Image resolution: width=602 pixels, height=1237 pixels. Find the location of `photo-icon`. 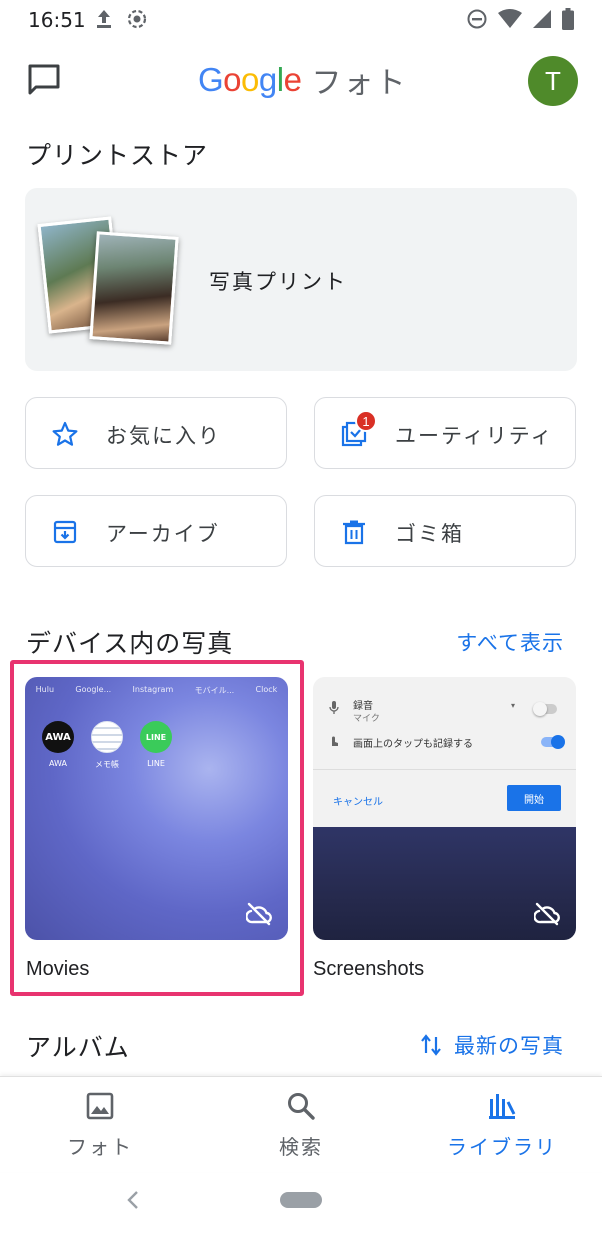

photo-icon is located at coordinates (100, 1106).